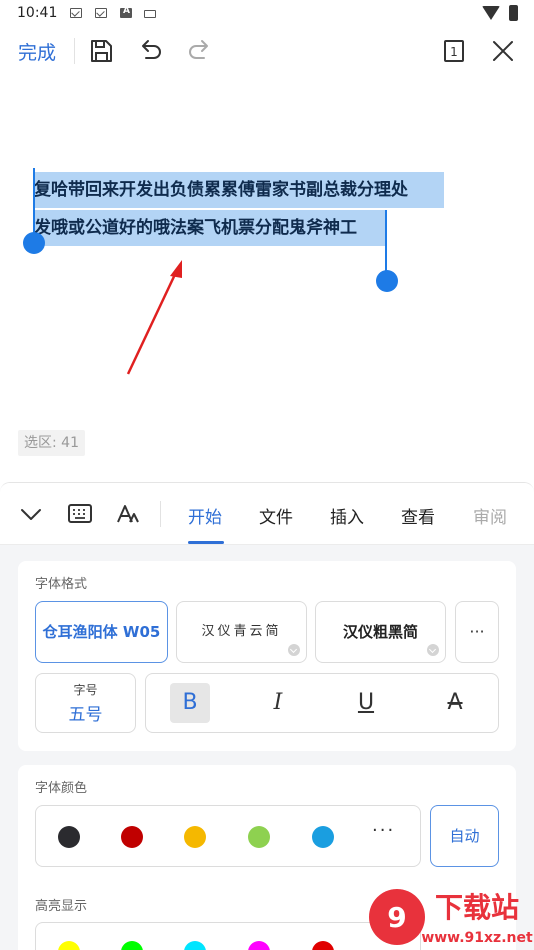  Describe the element at coordinates (101, 632) in the screenshot. I see `font-option-cang-er: 仓耳渔阳体 W05` at that location.